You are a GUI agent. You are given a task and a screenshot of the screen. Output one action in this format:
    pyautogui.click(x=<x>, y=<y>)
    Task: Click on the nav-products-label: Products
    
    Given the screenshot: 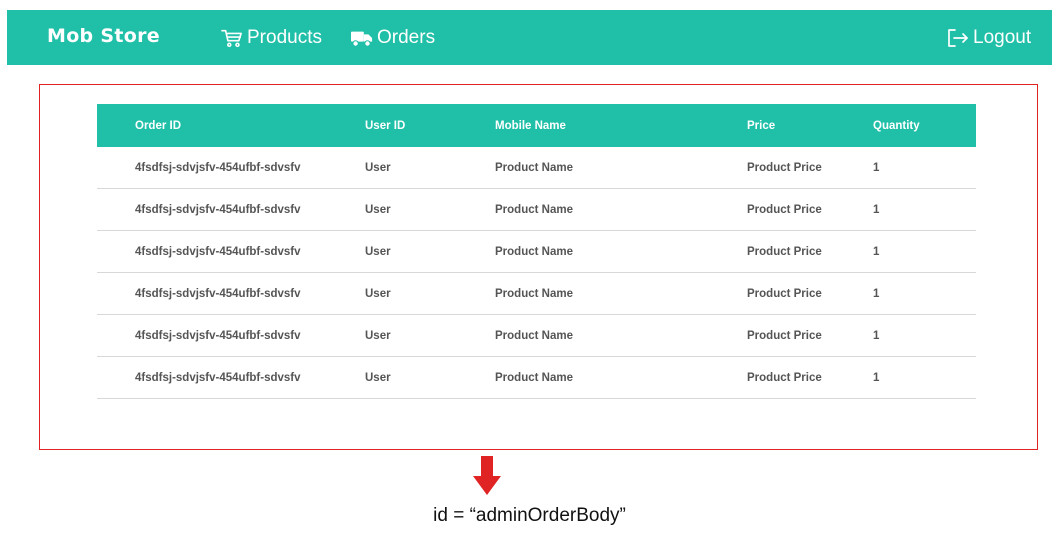 What is the action you would take?
    pyautogui.click(x=284, y=37)
    